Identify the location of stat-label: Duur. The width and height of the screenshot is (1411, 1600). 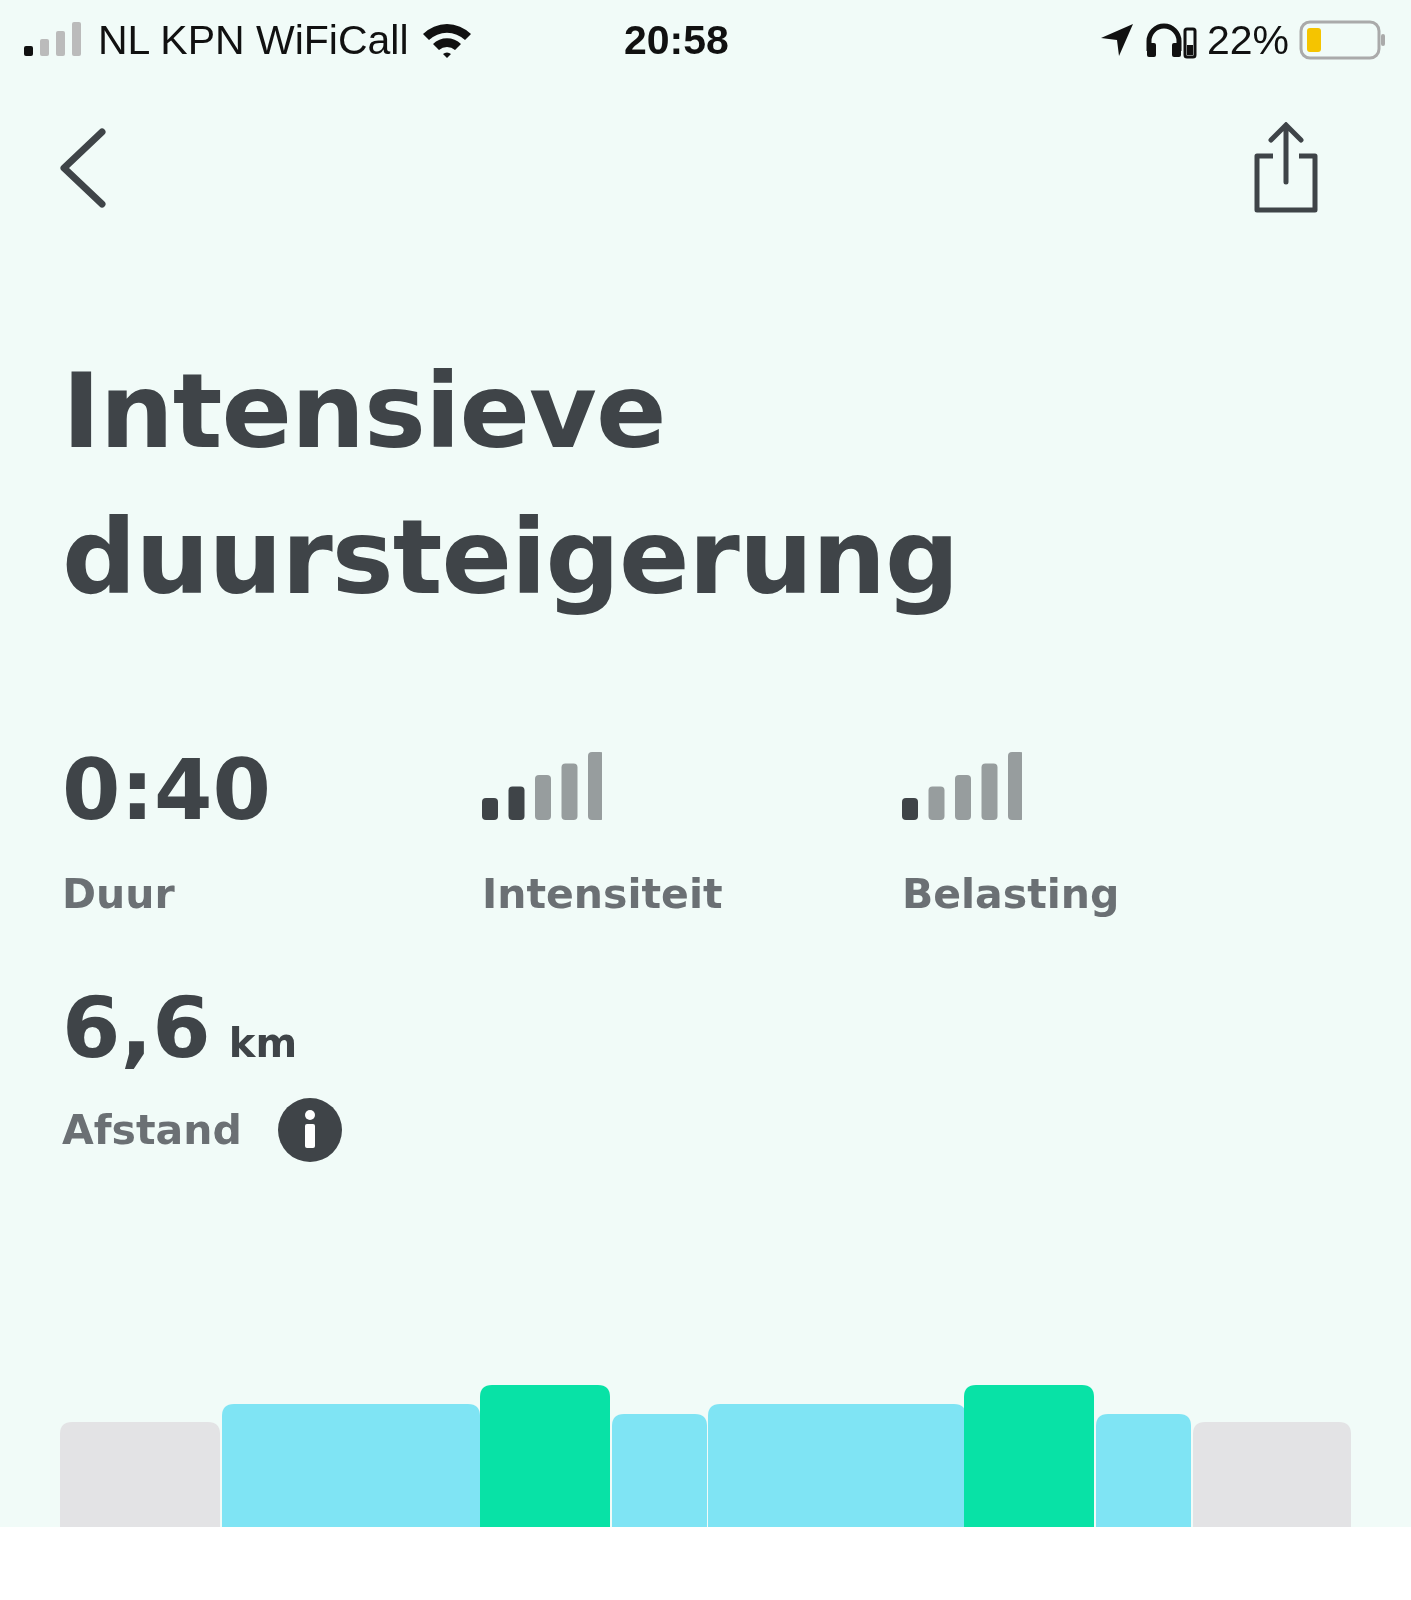
(119, 894).